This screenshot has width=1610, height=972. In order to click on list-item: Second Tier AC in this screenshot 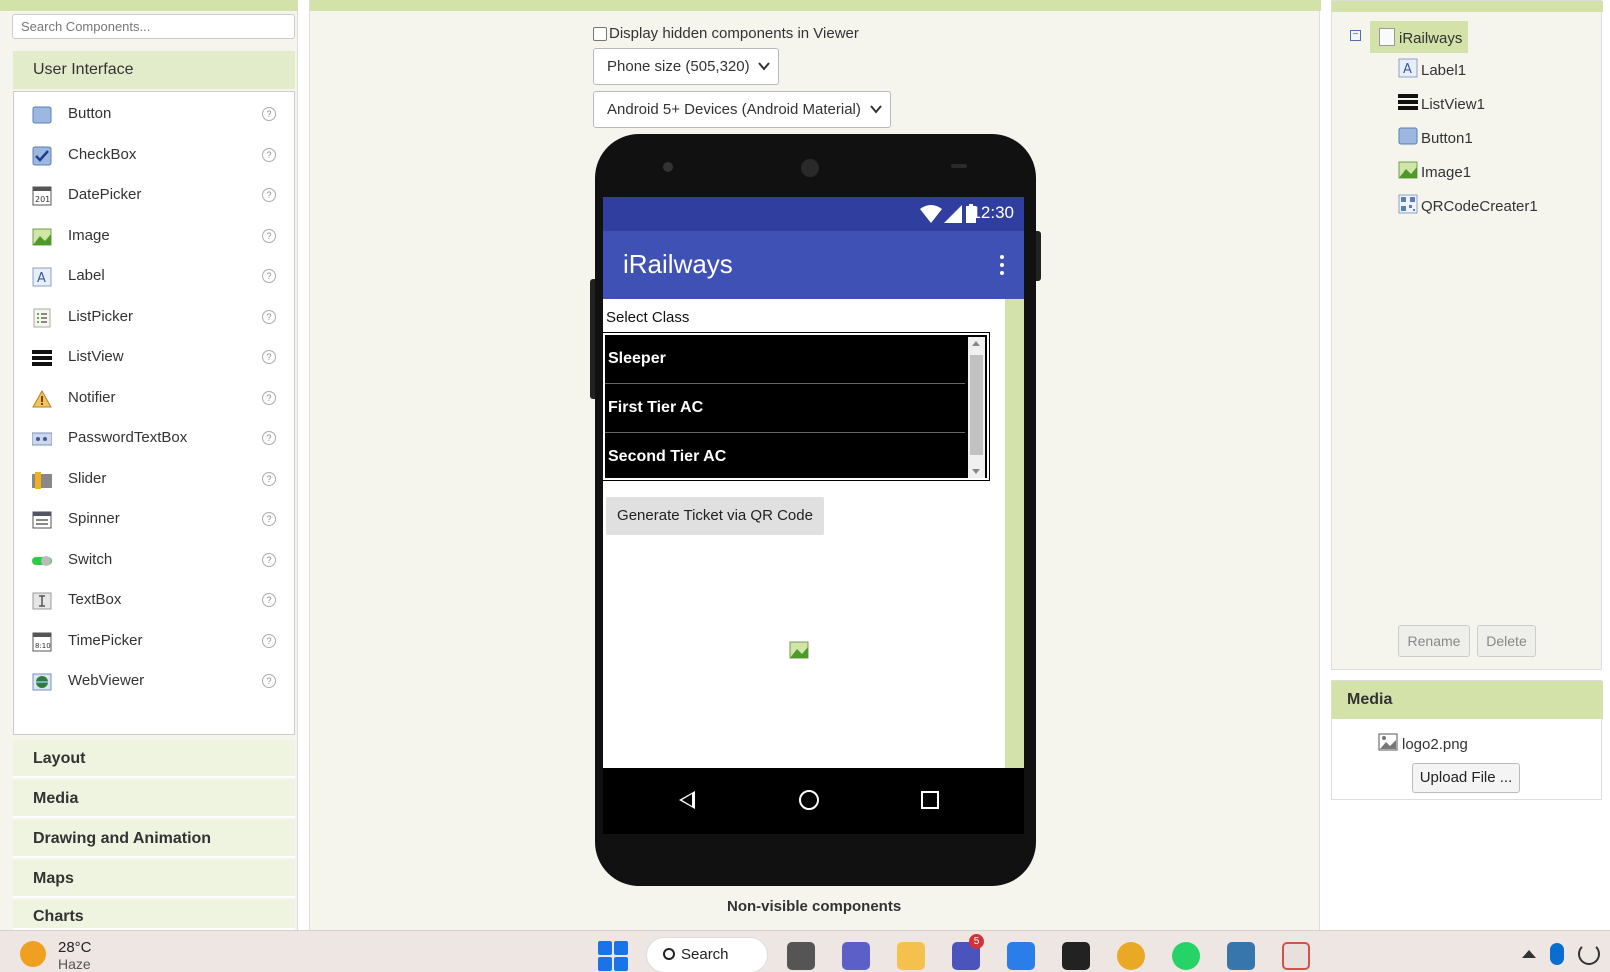, I will do `click(785, 457)`.